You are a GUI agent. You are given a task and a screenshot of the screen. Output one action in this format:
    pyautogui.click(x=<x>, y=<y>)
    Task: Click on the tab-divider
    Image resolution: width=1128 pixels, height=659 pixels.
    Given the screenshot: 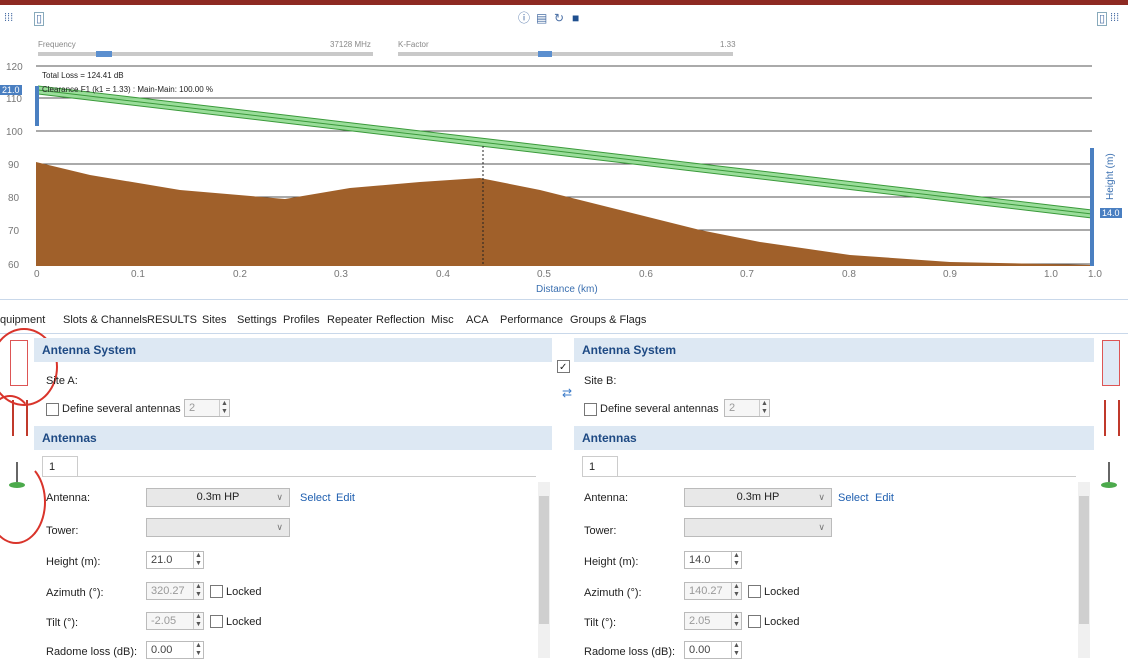 What is the action you would take?
    pyautogui.click(x=564, y=333)
    